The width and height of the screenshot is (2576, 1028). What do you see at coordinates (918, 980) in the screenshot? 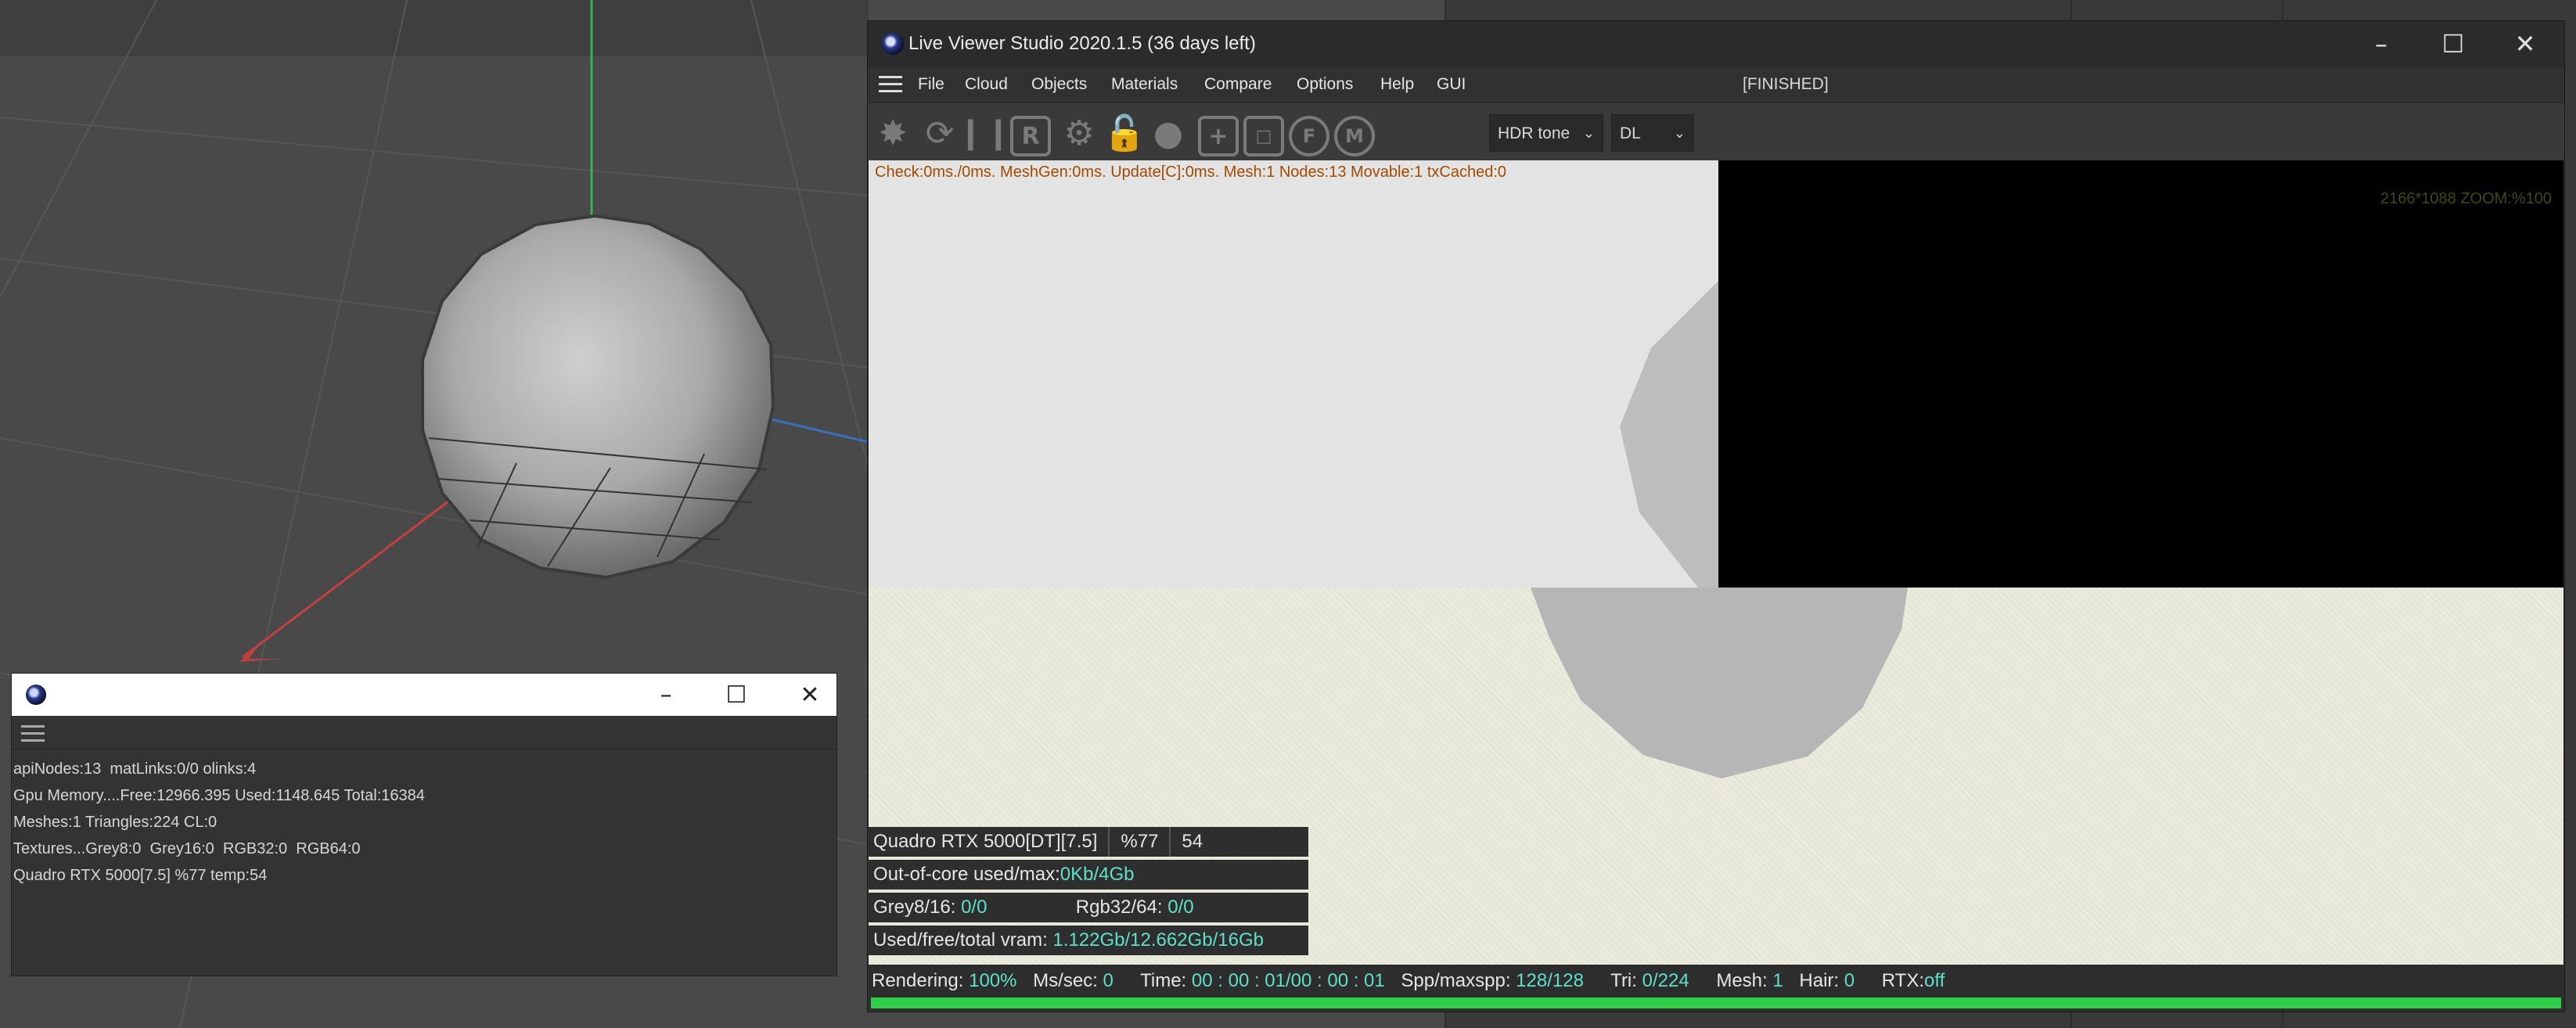
I see `rendering-label: Rendering:` at bounding box center [918, 980].